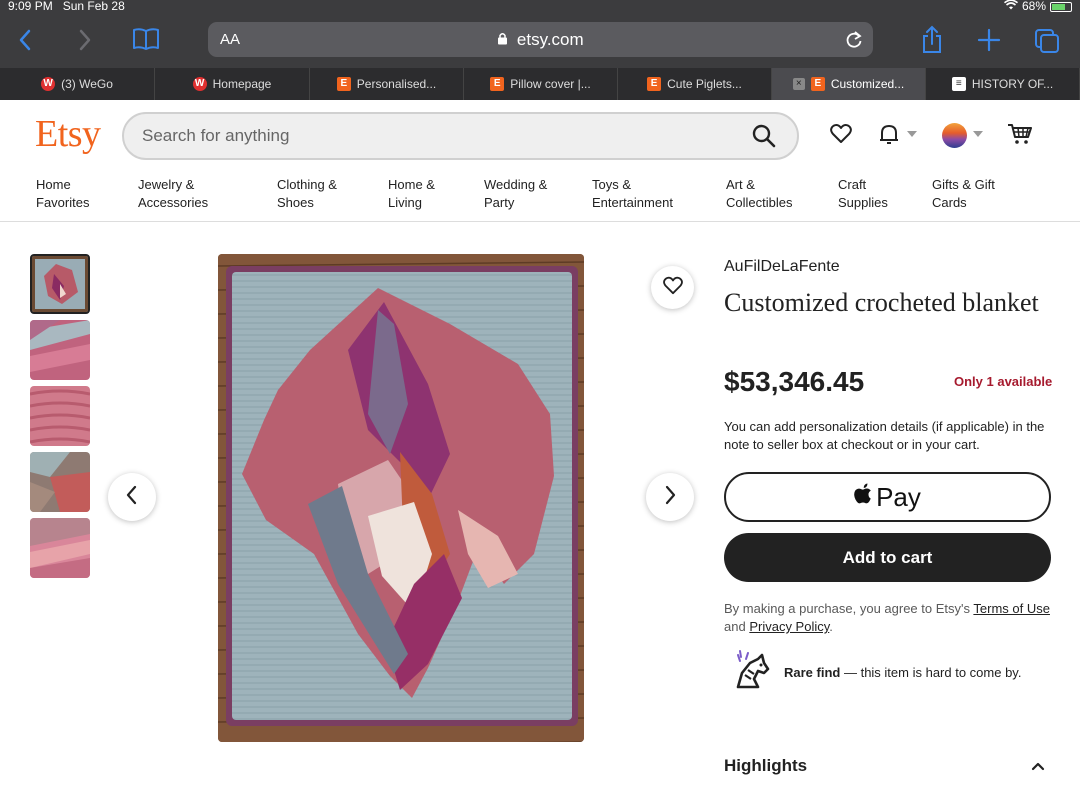 The image size is (1080, 796). Describe the element at coordinates (1020, 136) in the screenshot. I see `cart-icon` at that location.